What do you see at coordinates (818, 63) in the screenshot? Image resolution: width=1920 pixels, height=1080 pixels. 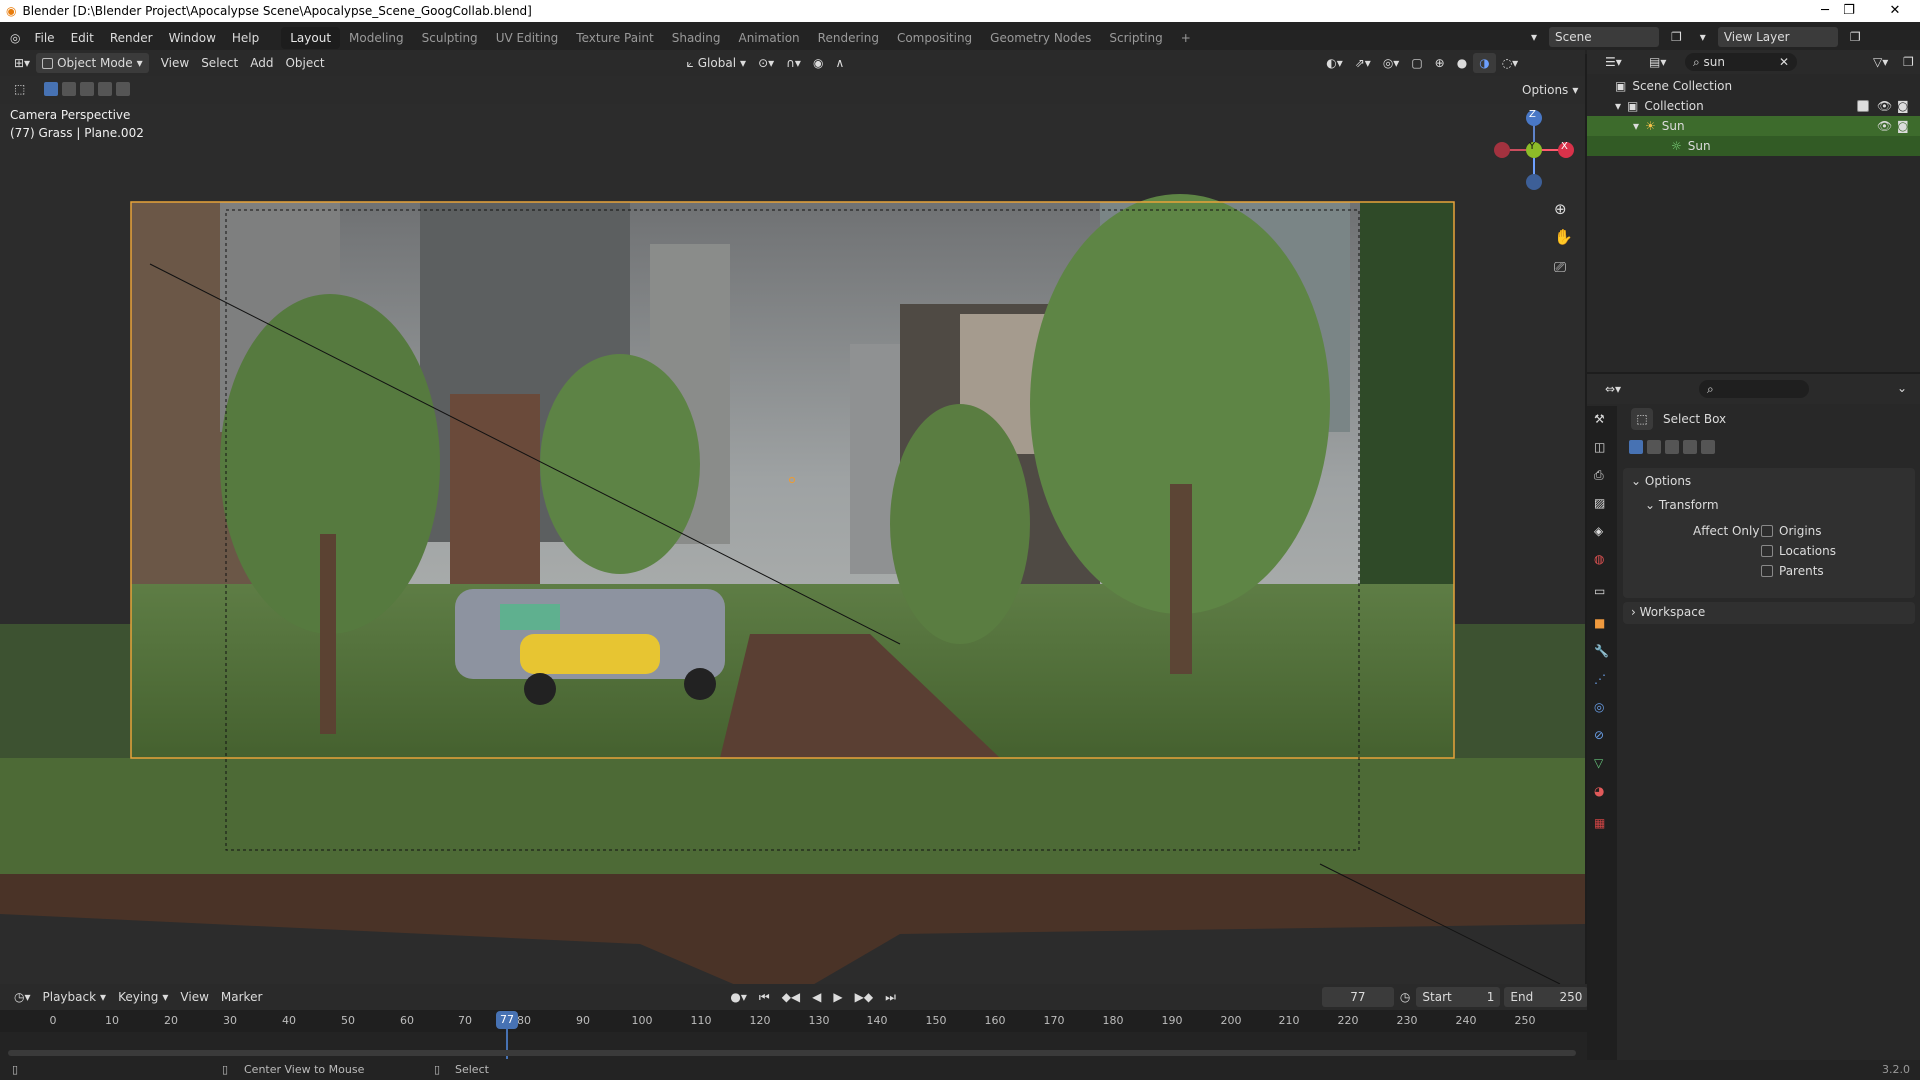 I see `proportional-edit-icon: ◉` at bounding box center [818, 63].